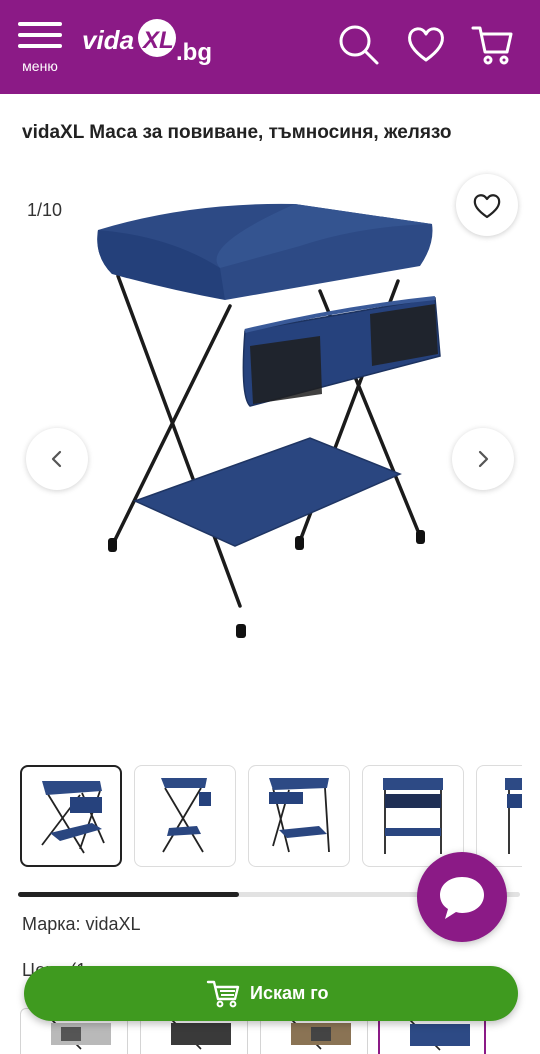 Image resolution: width=540 pixels, height=1054 pixels. What do you see at coordinates (289, 993) in the screenshot?
I see `add-to-cart-label: Искам го` at bounding box center [289, 993].